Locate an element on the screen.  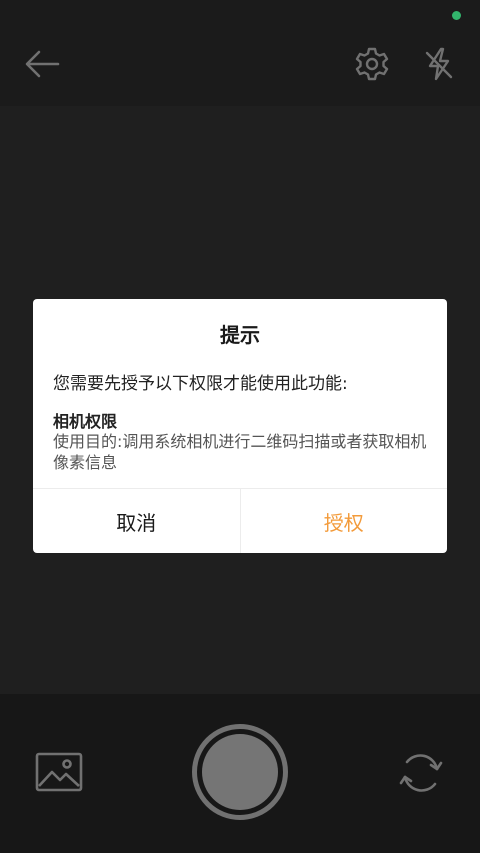
authorize-button: 授权 is located at coordinates (344, 521).